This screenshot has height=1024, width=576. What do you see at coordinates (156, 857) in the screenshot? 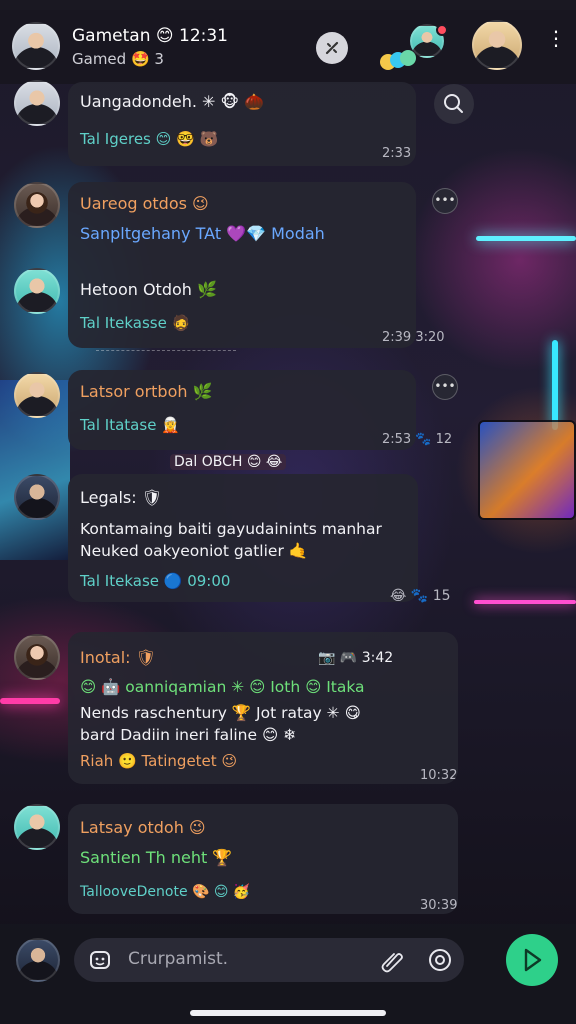
I see `message-text: Santien Th neht 🏆` at bounding box center [156, 857].